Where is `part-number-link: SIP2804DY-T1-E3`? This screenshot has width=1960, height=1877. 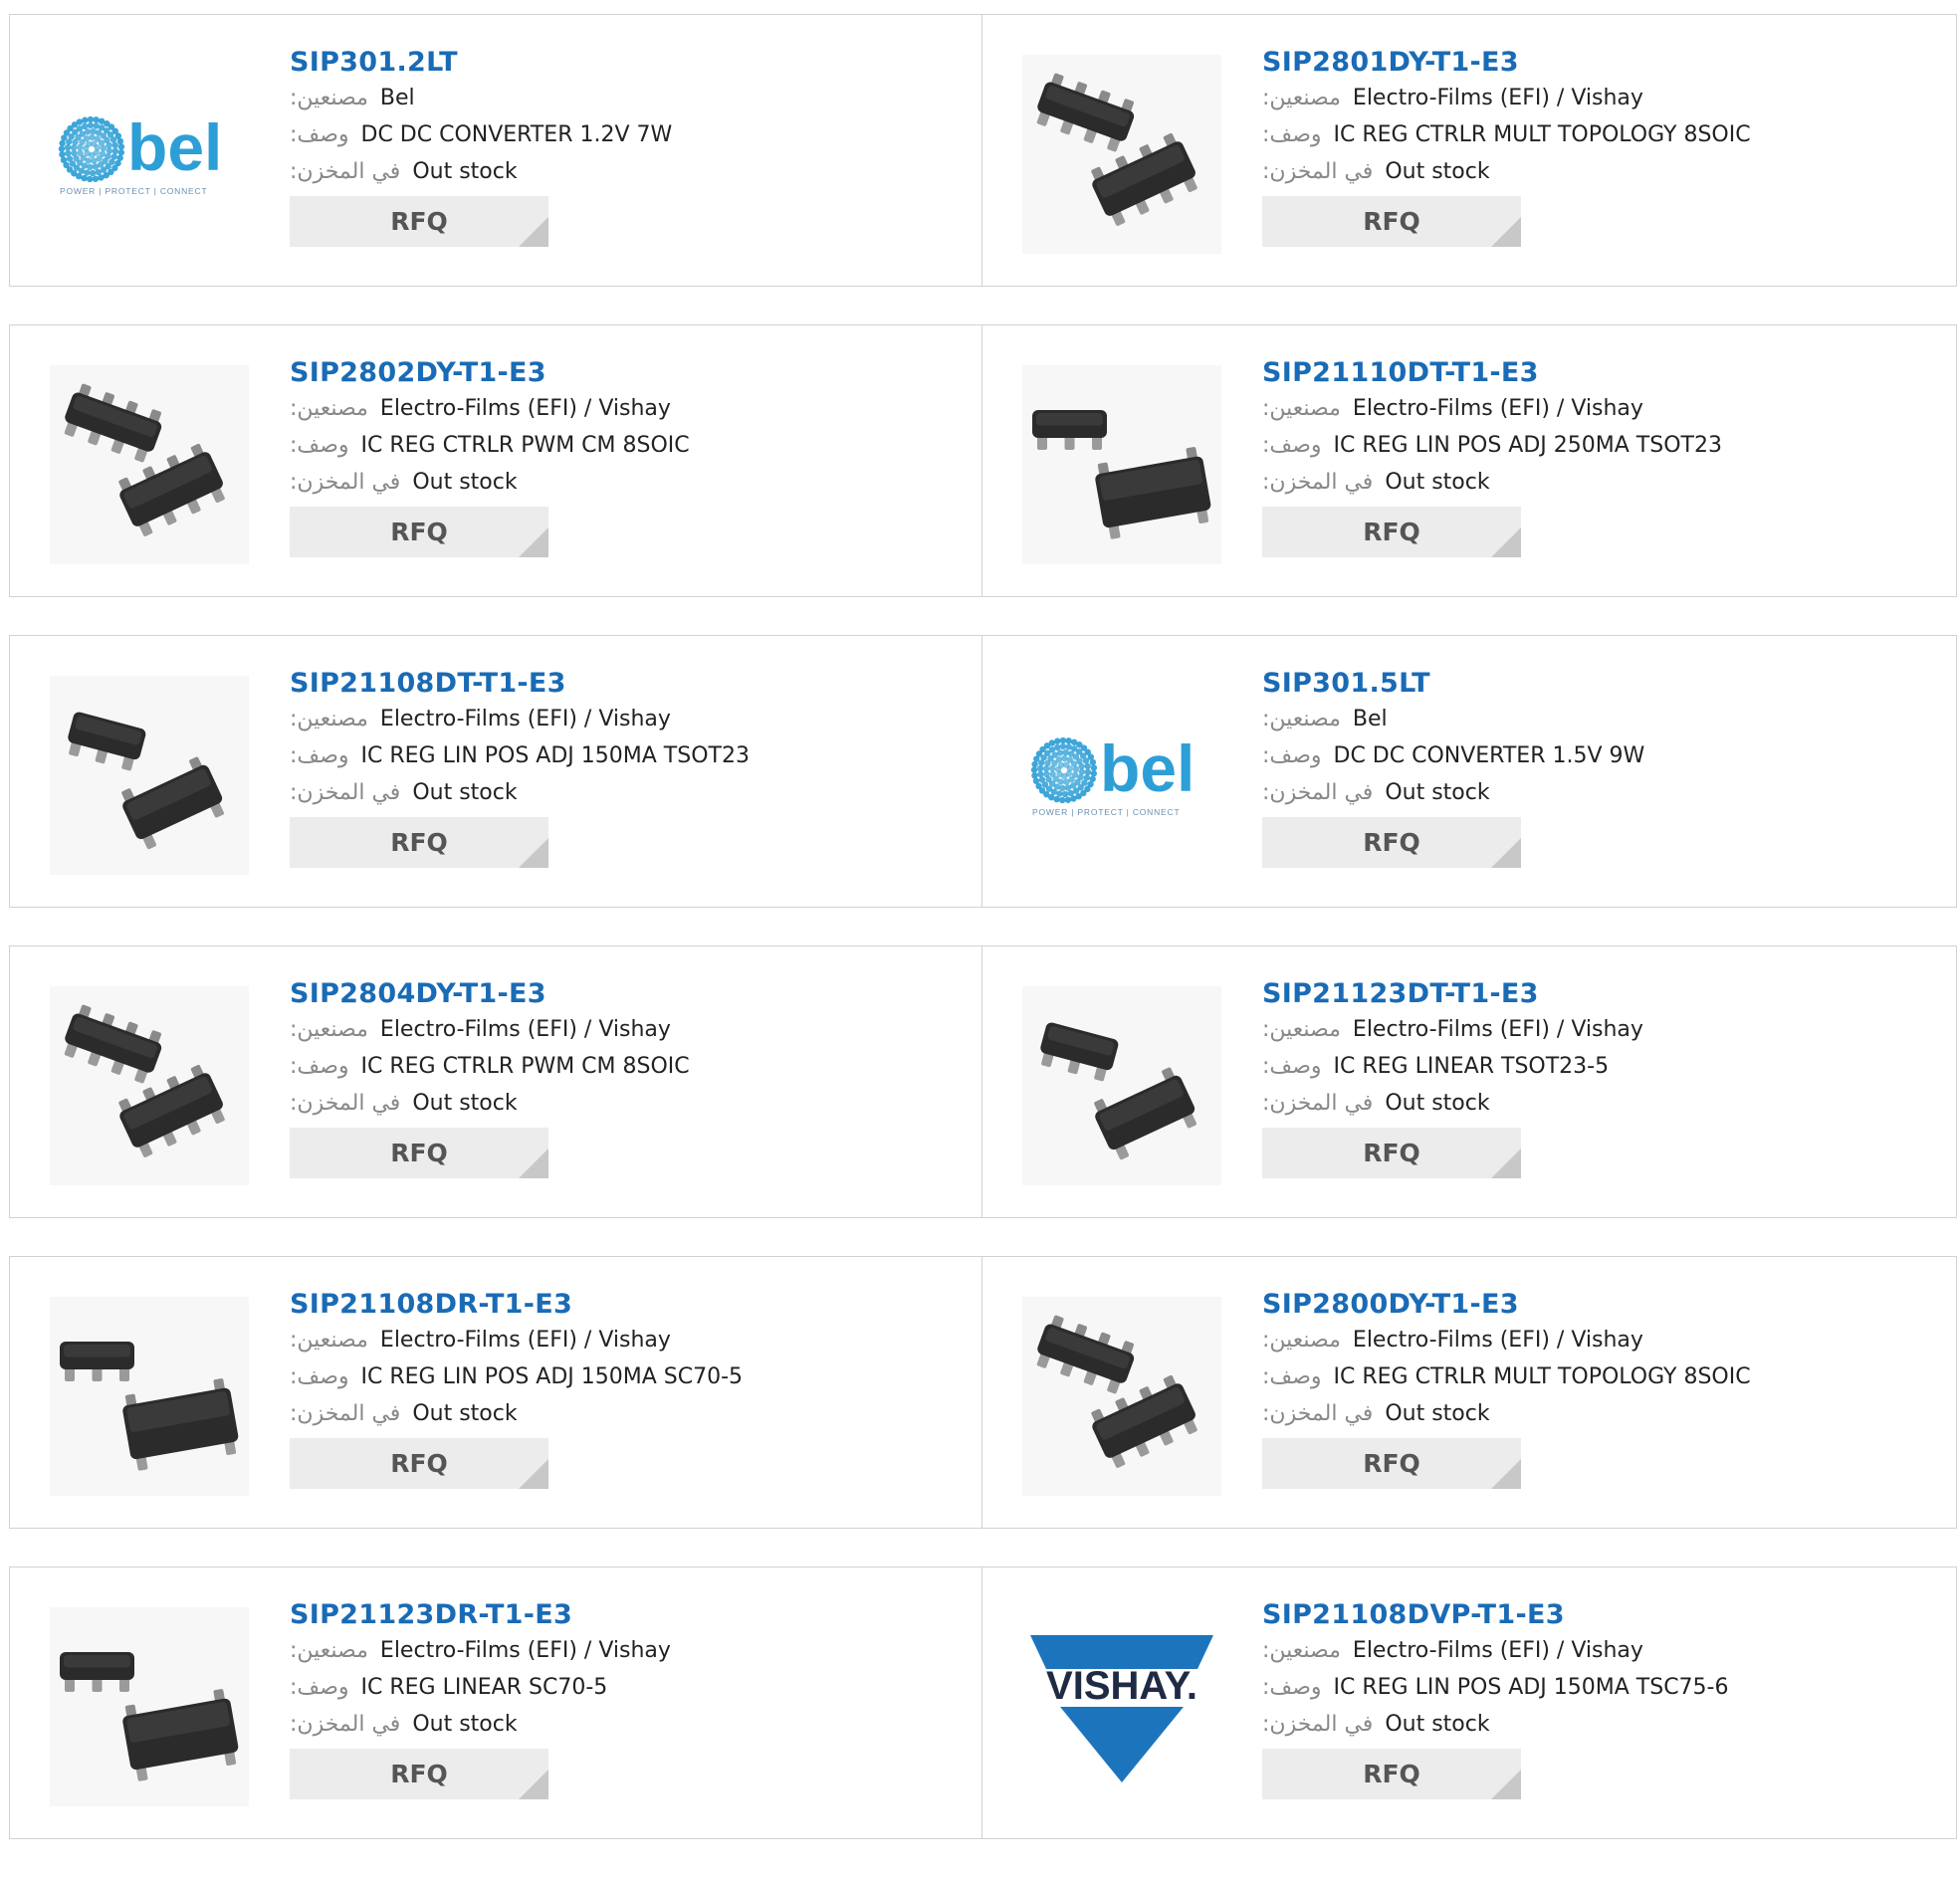 part-number-link: SIP2804DY-T1-E3 is located at coordinates (631, 994).